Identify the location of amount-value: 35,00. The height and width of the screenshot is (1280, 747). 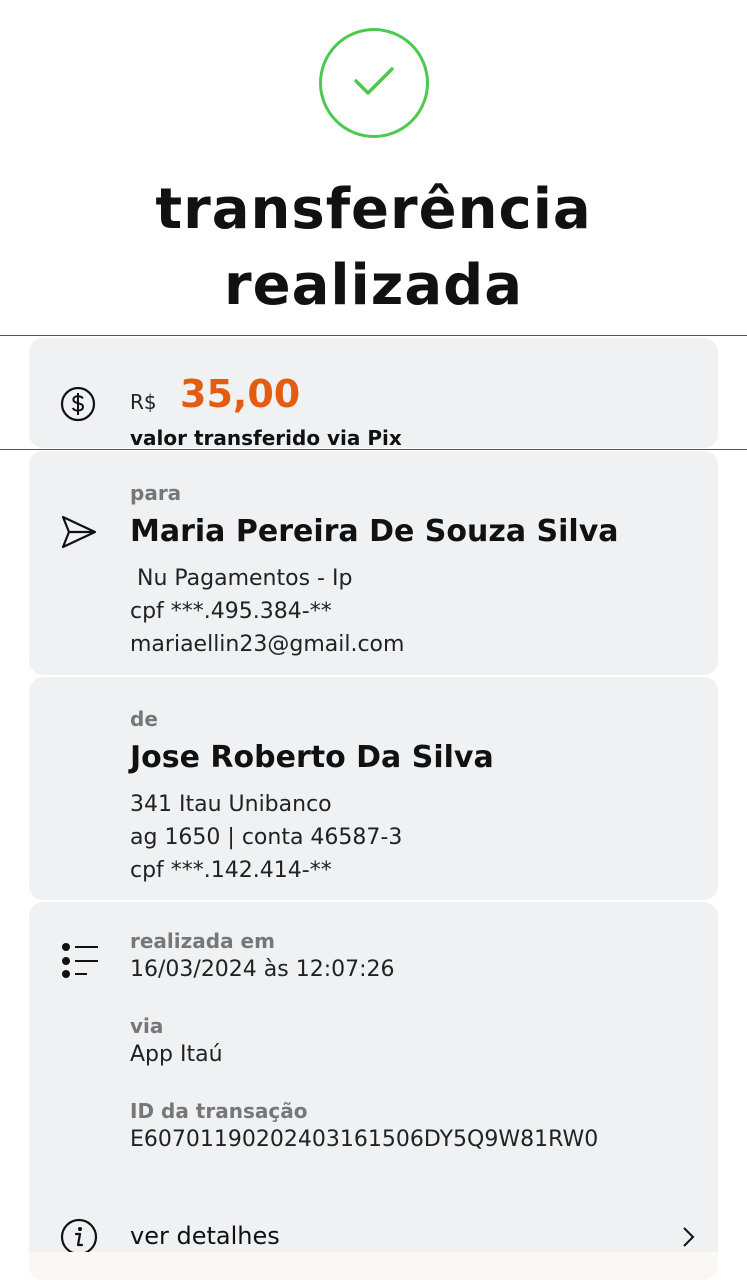
(240, 394).